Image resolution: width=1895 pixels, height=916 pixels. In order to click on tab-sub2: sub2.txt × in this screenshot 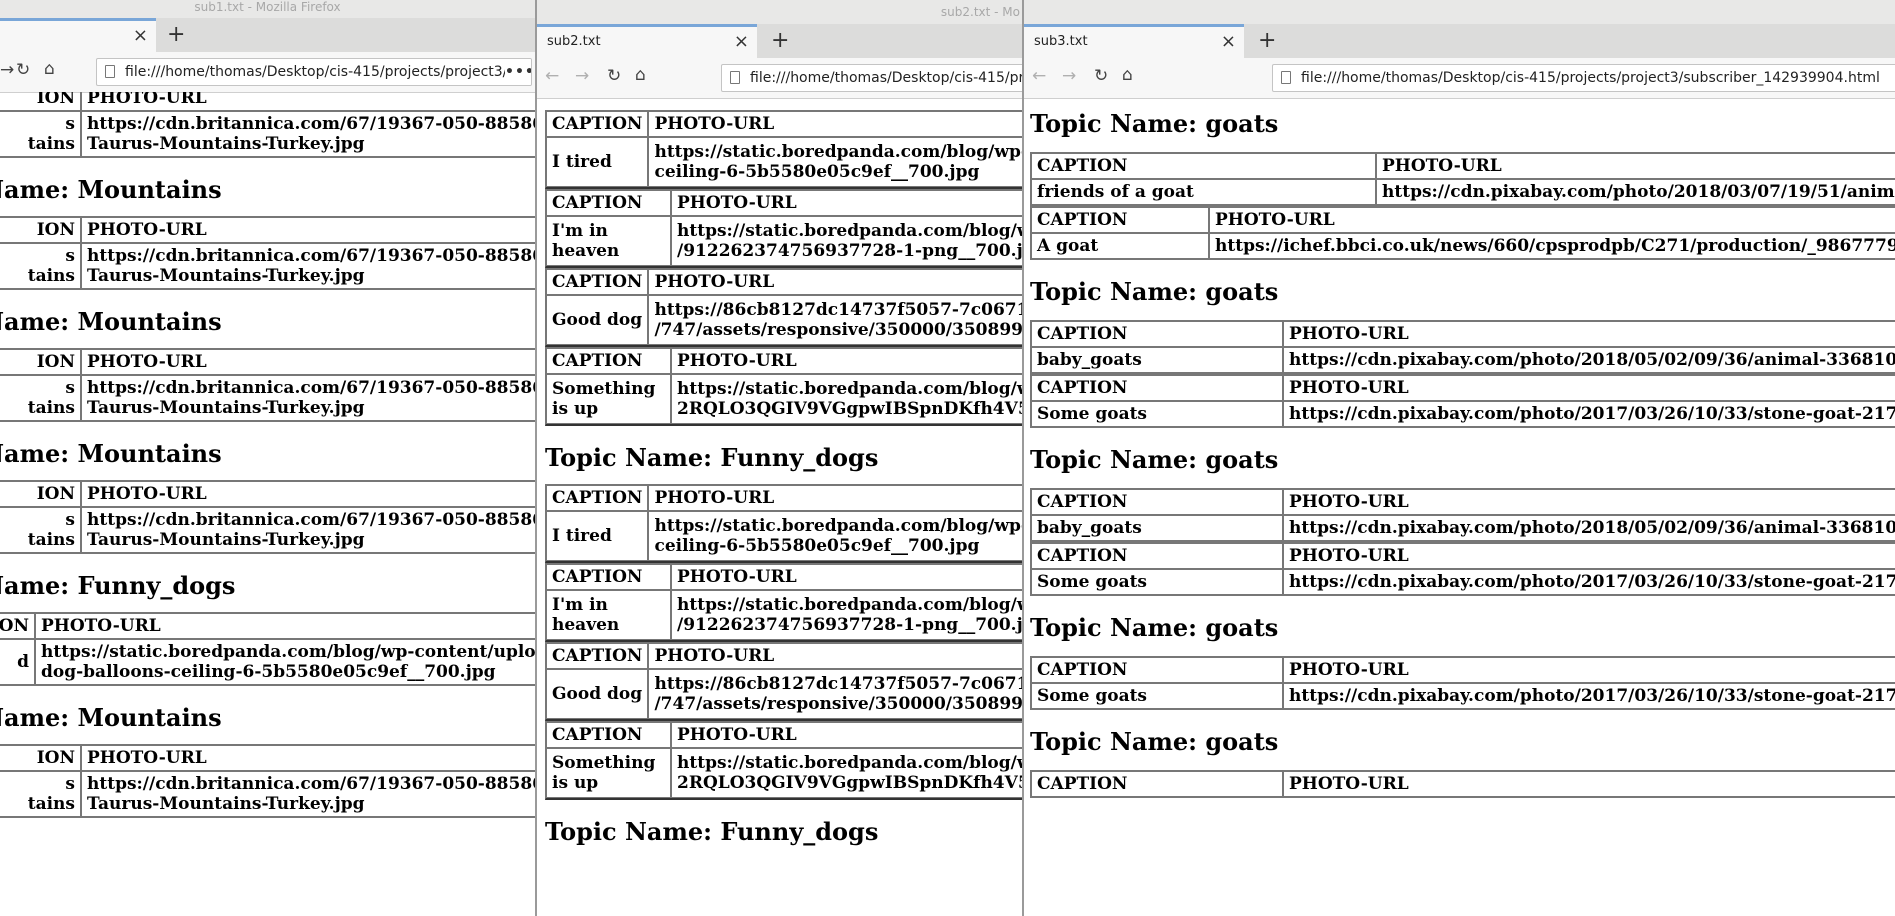, I will do `click(647, 41)`.